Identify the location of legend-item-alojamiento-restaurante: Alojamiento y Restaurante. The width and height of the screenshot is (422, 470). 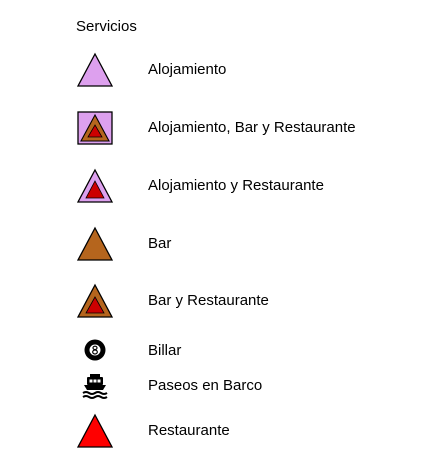
(211, 186).